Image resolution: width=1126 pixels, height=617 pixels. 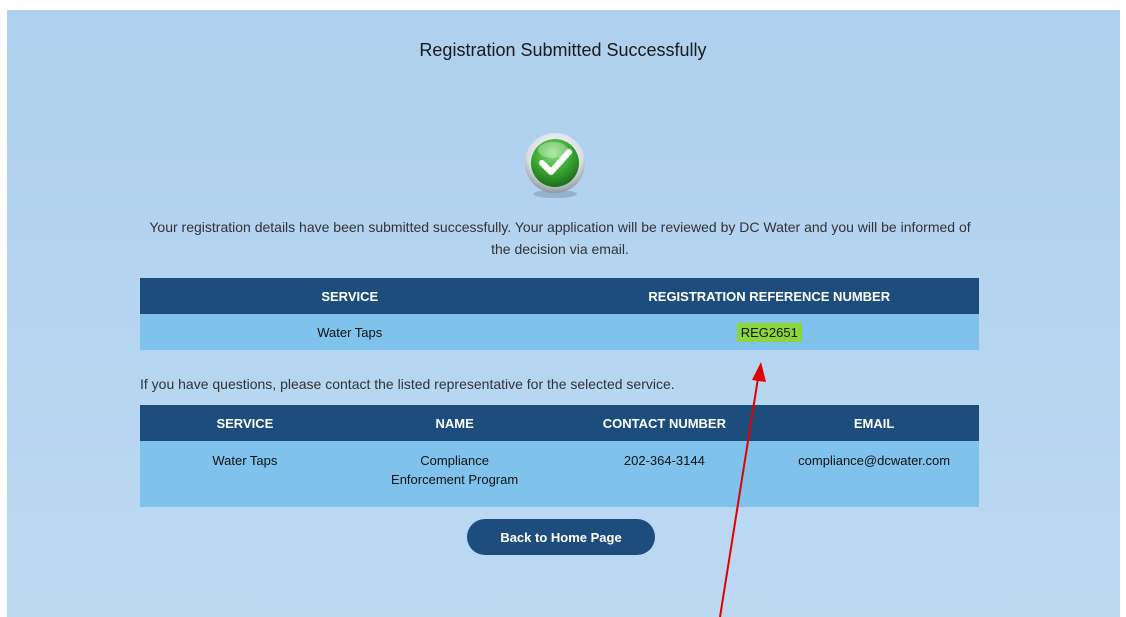 I want to click on reference-number: REG2651, so click(x=769, y=332).